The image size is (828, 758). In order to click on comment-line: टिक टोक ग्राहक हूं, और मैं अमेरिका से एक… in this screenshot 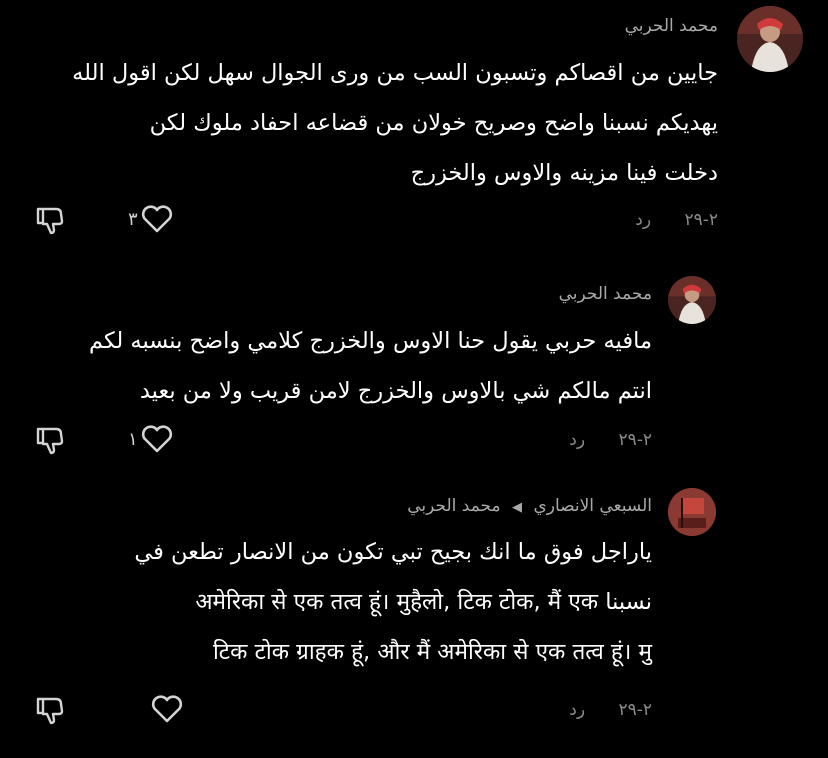, I will do `click(432, 652)`.